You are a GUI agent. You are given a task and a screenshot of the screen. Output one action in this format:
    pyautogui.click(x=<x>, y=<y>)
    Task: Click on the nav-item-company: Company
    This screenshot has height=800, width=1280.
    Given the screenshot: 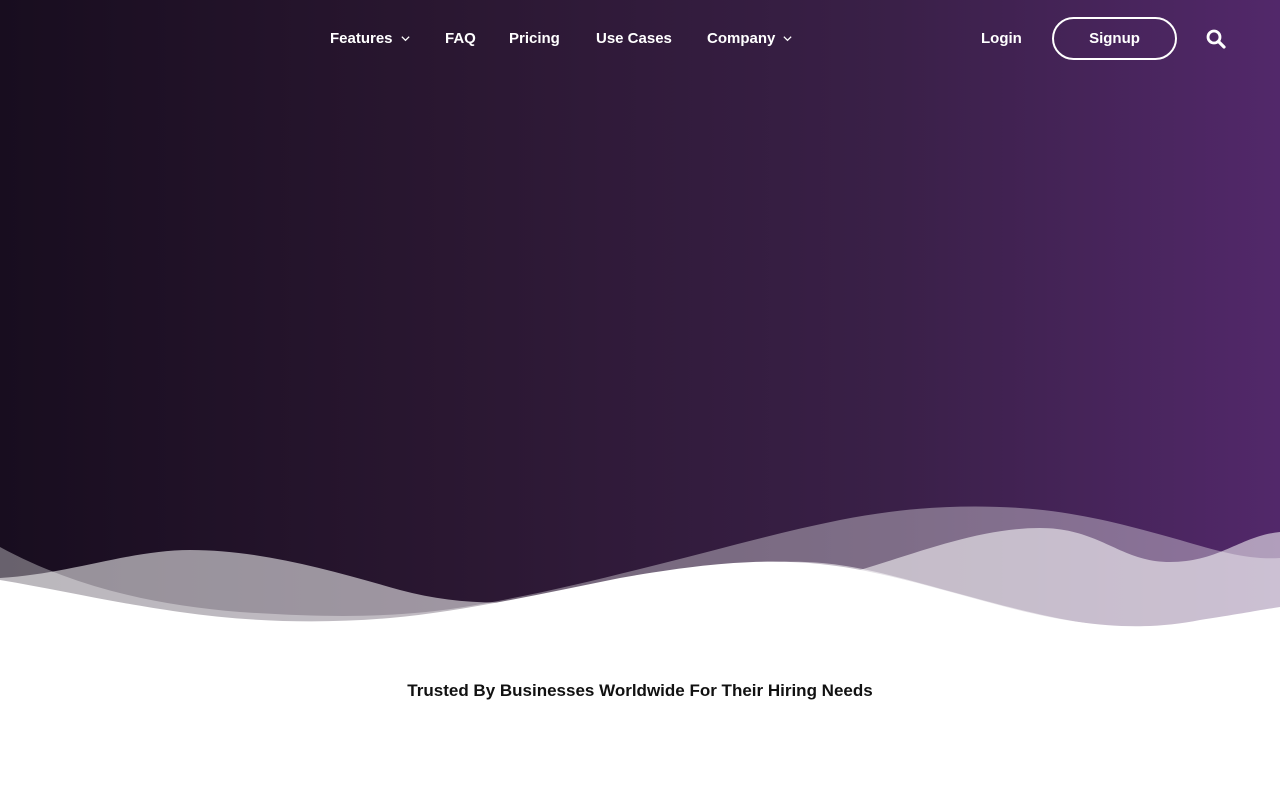 What is the action you would take?
    pyautogui.click(x=750, y=39)
    